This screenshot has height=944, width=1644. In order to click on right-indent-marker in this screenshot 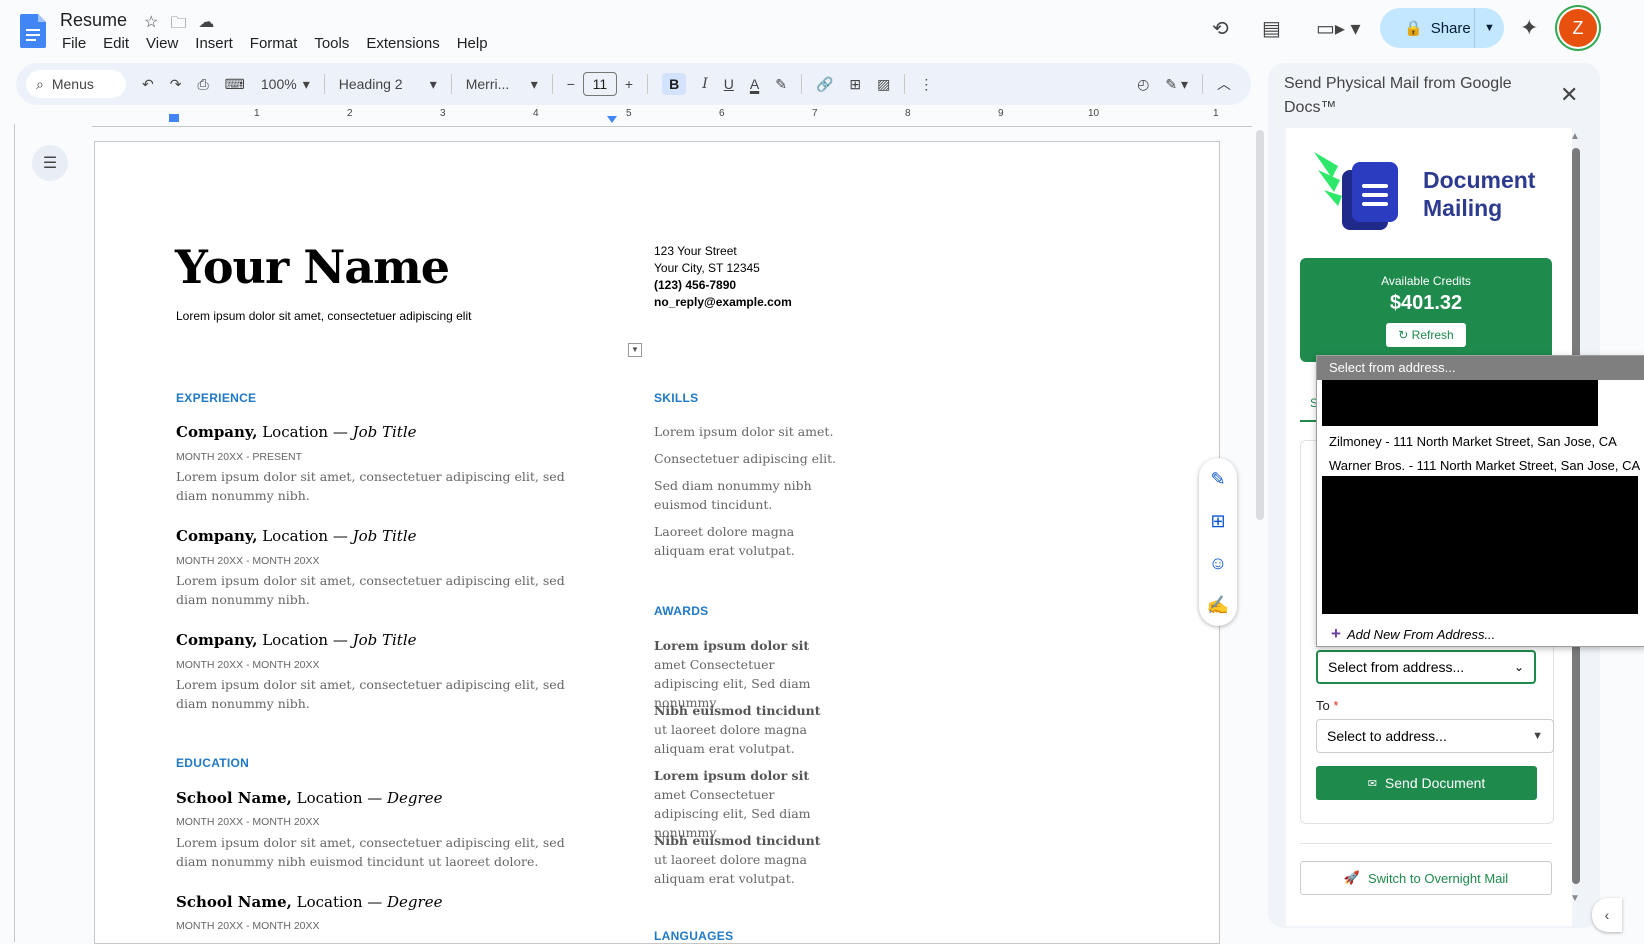, I will do `click(612, 119)`.